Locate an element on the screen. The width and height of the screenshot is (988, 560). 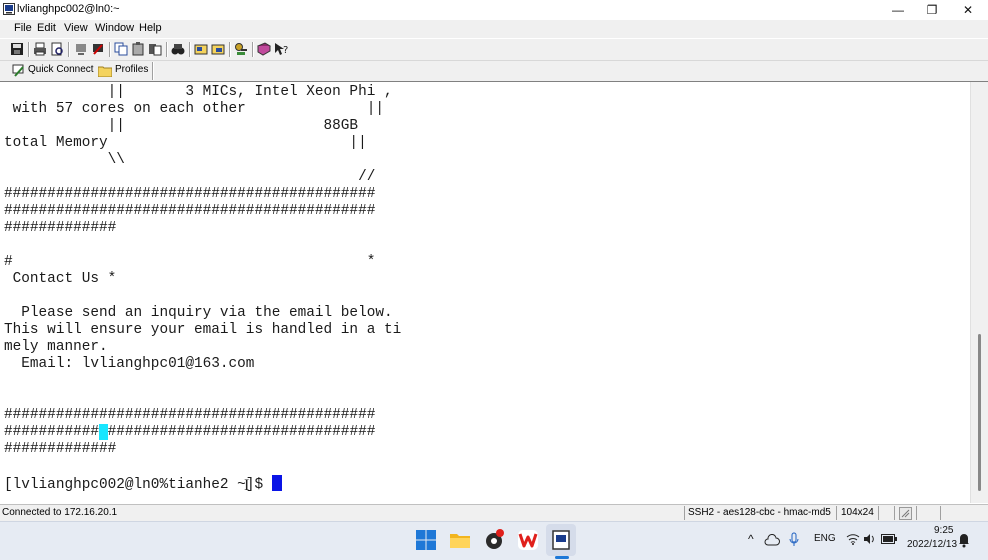
find-binoculars-icon is located at coordinates (178, 49).